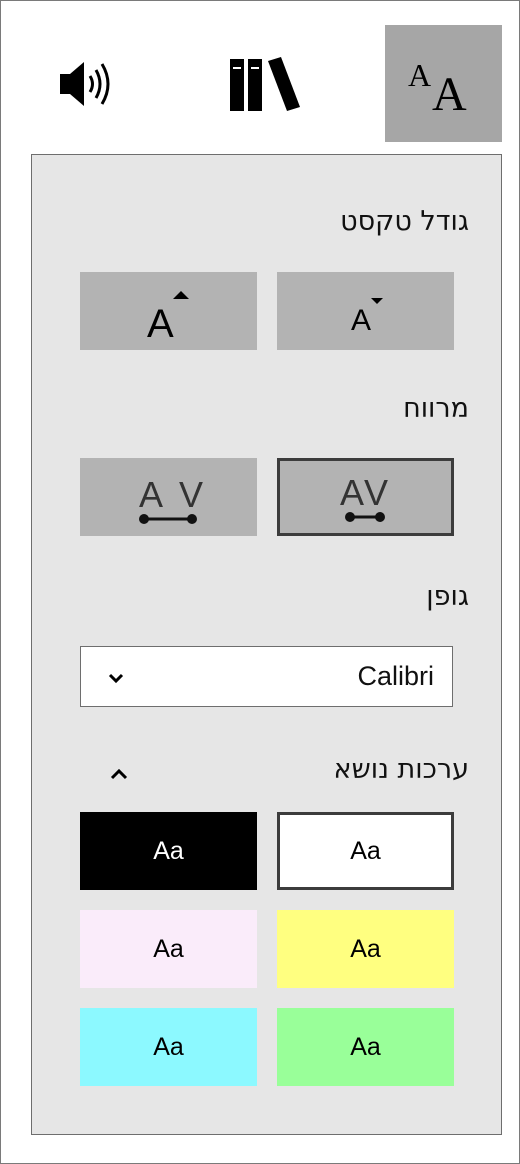 Image resolution: width=520 pixels, height=1164 pixels. Describe the element at coordinates (436, 408) in the screenshot. I see `spacing-label: מרווח` at that location.